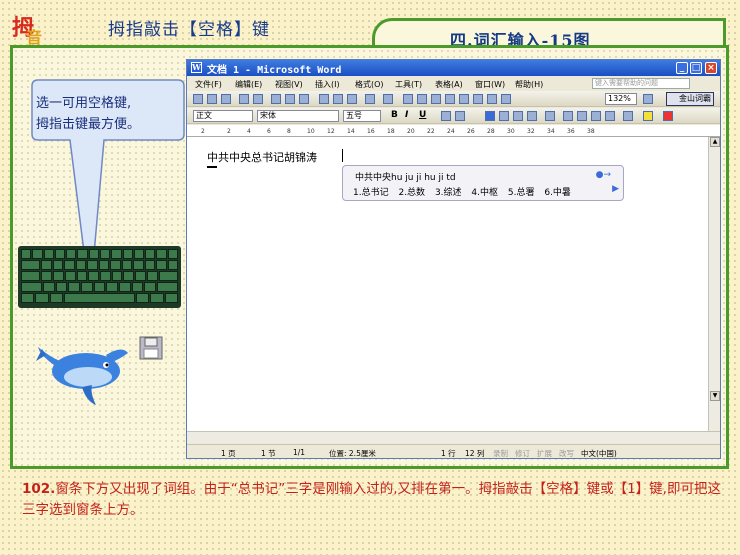 The height and width of the screenshot is (555, 740). I want to click on vertical-scrollbar: ▲ ▼, so click(714, 284).